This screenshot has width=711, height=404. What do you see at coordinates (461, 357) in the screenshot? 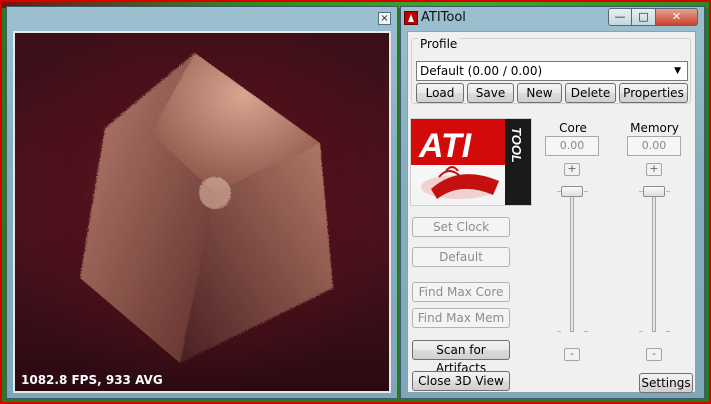
I see `scan-for-artifacts-button: Scan for Artifacts` at bounding box center [461, 357].